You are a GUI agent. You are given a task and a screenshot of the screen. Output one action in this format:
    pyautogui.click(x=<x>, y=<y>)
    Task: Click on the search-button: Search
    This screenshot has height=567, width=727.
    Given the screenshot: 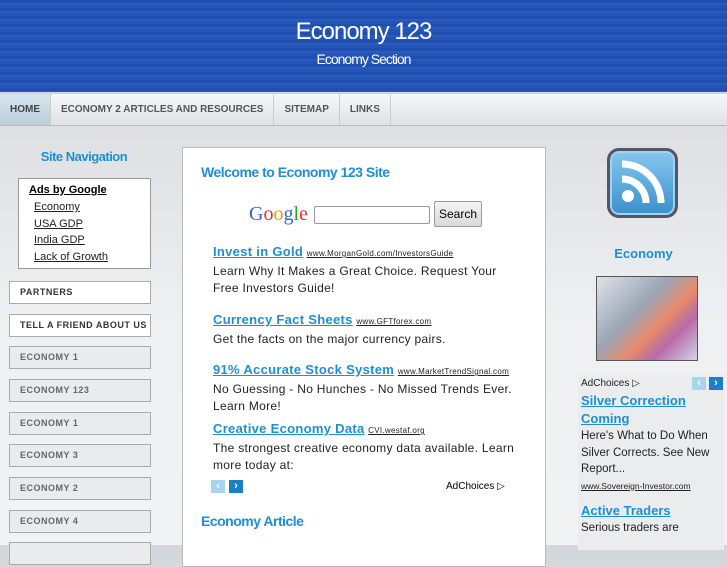 What is the action you would take?
    pyautogui.click(x=458, y=214)
    